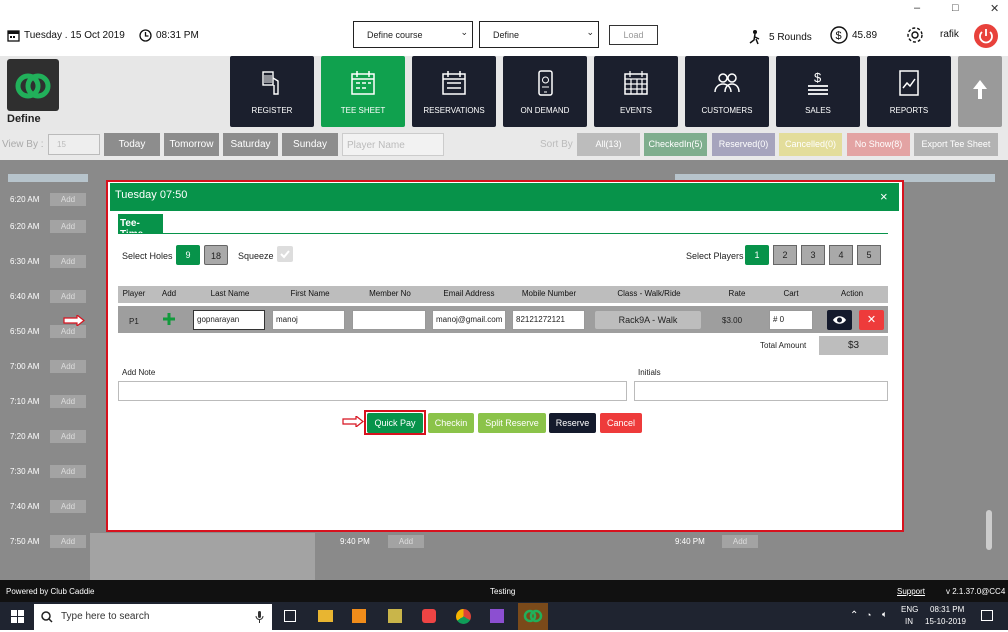 This screenshot has width=1008, height=632. Describe the element at coordinates (608, 144) in the screenshot. I see `sort-all-button: All(13)` at that location.